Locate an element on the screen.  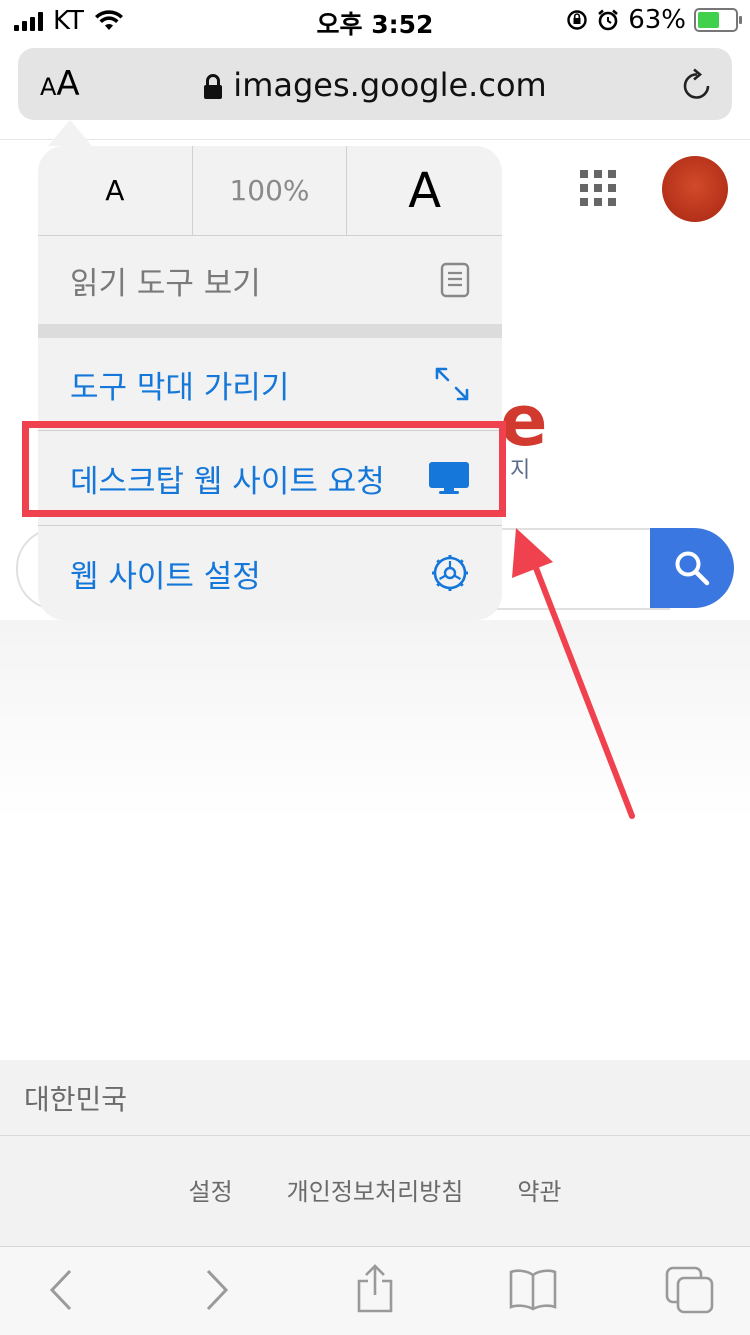
forward-icon is located at coordinates (217, 1290).